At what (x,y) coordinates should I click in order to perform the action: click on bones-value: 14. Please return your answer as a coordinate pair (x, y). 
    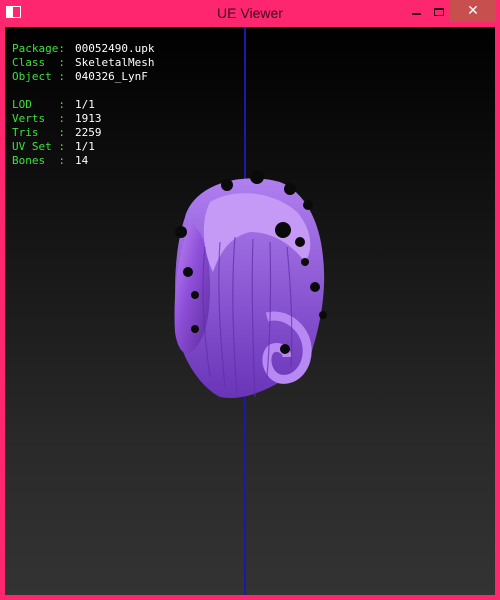
    Looking at the image, I should click on (82, 160).